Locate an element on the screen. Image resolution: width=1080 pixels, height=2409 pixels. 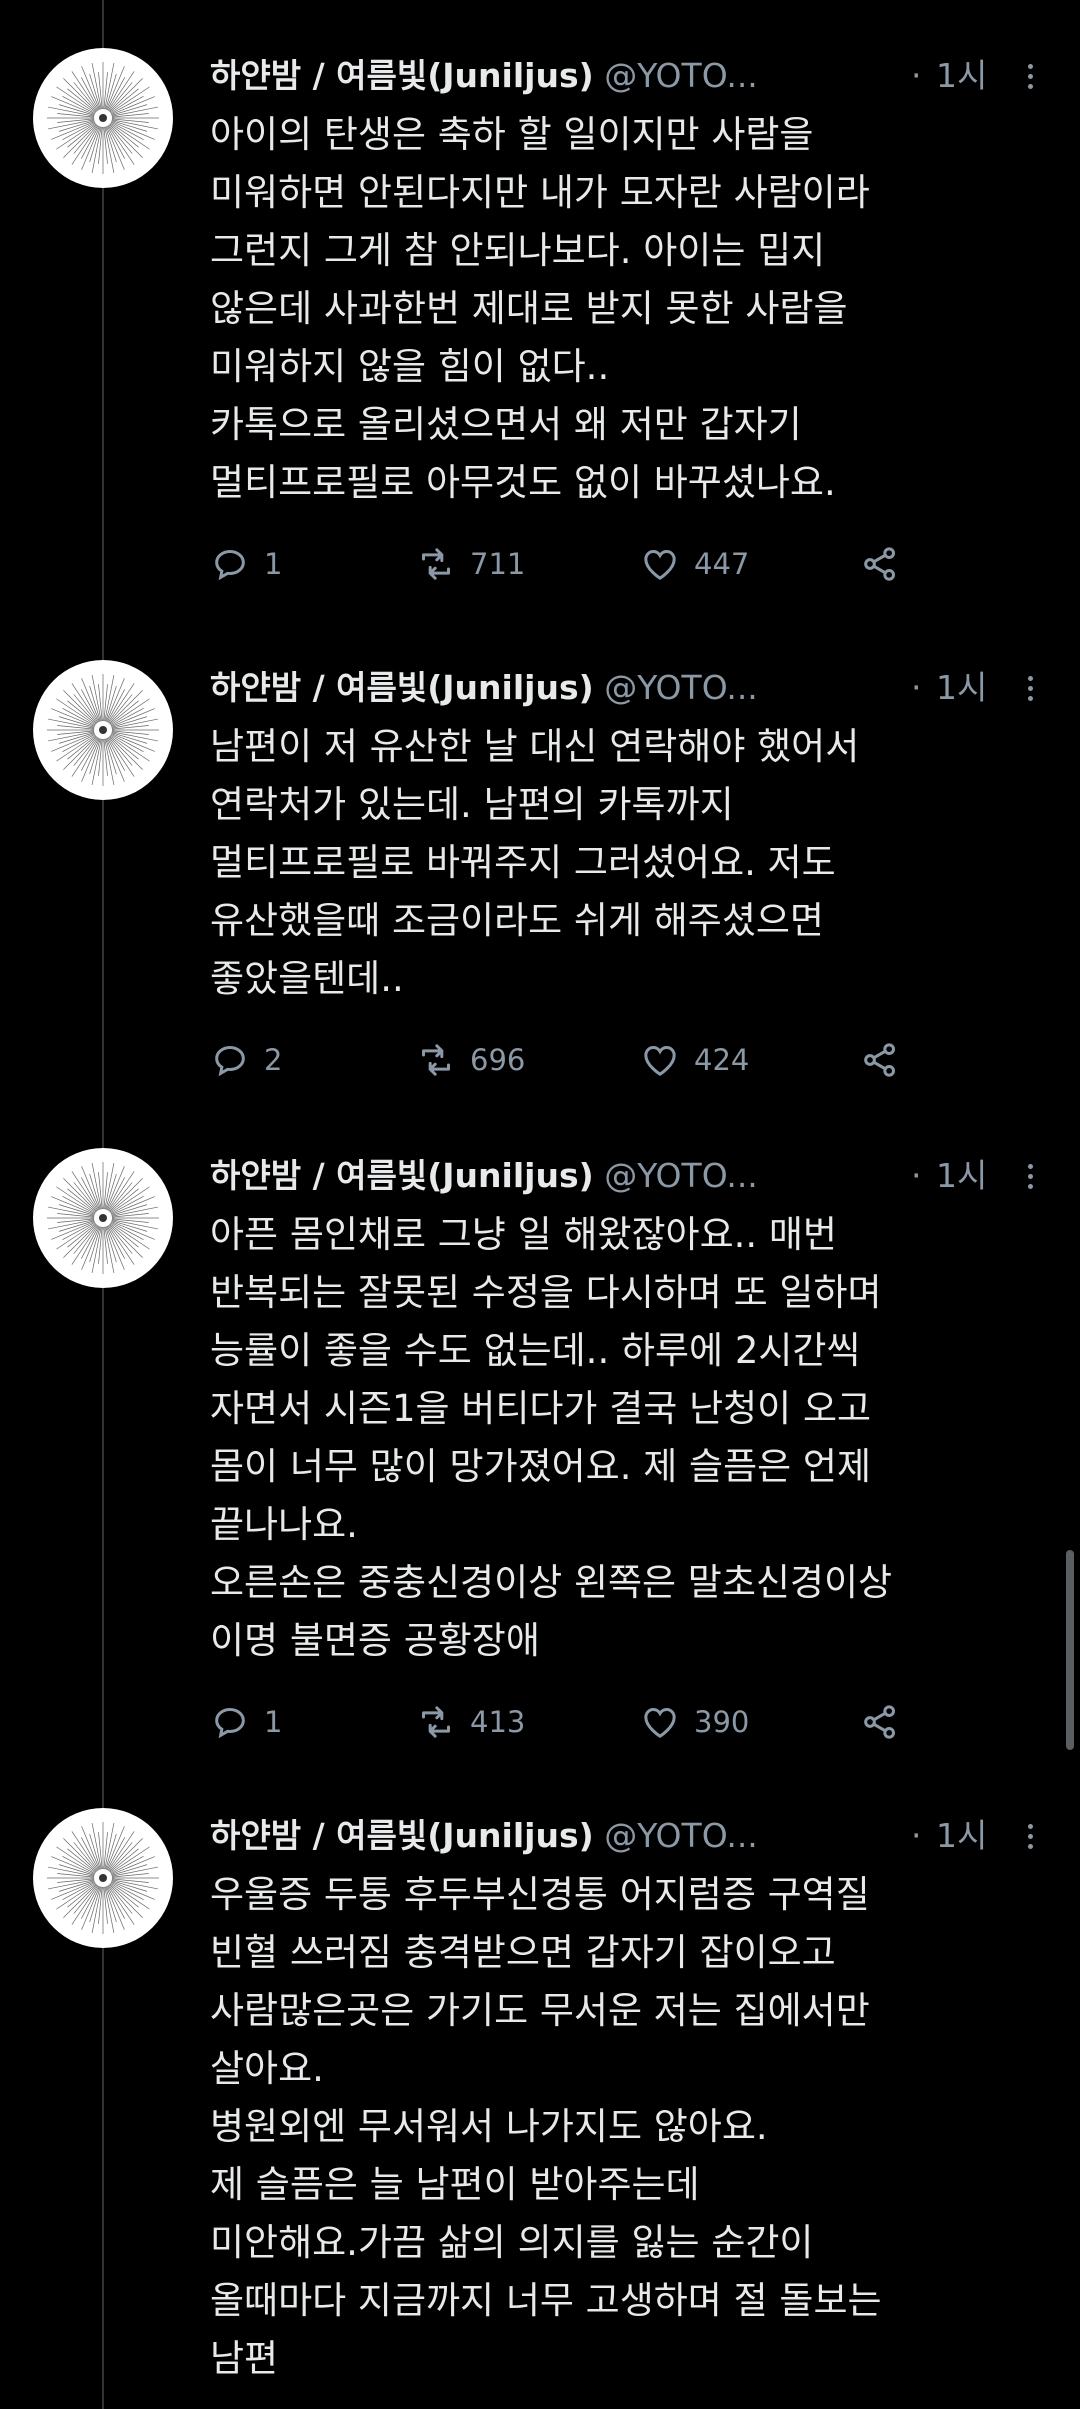
like-button: 424 is located at coordinates (694, 1060).